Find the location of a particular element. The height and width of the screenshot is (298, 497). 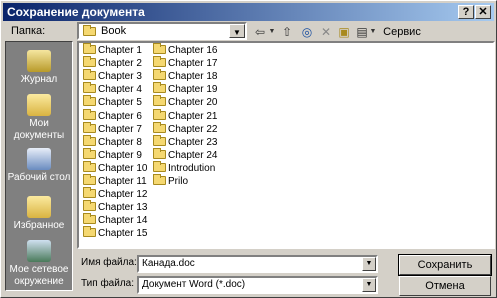

folder-item: Chapter 22 is located at coordinates (185, 128).